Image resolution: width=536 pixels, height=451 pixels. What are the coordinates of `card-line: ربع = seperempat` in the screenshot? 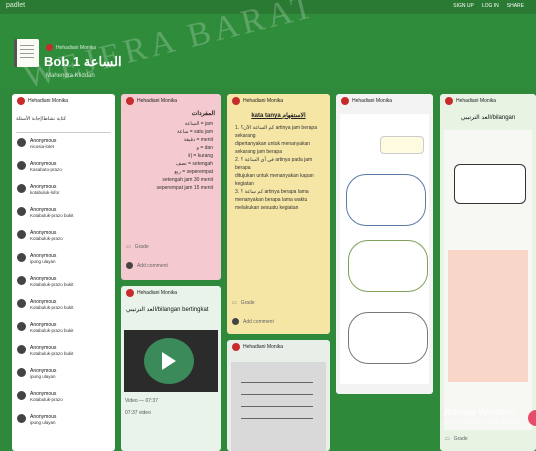 It's located at (193, 172).